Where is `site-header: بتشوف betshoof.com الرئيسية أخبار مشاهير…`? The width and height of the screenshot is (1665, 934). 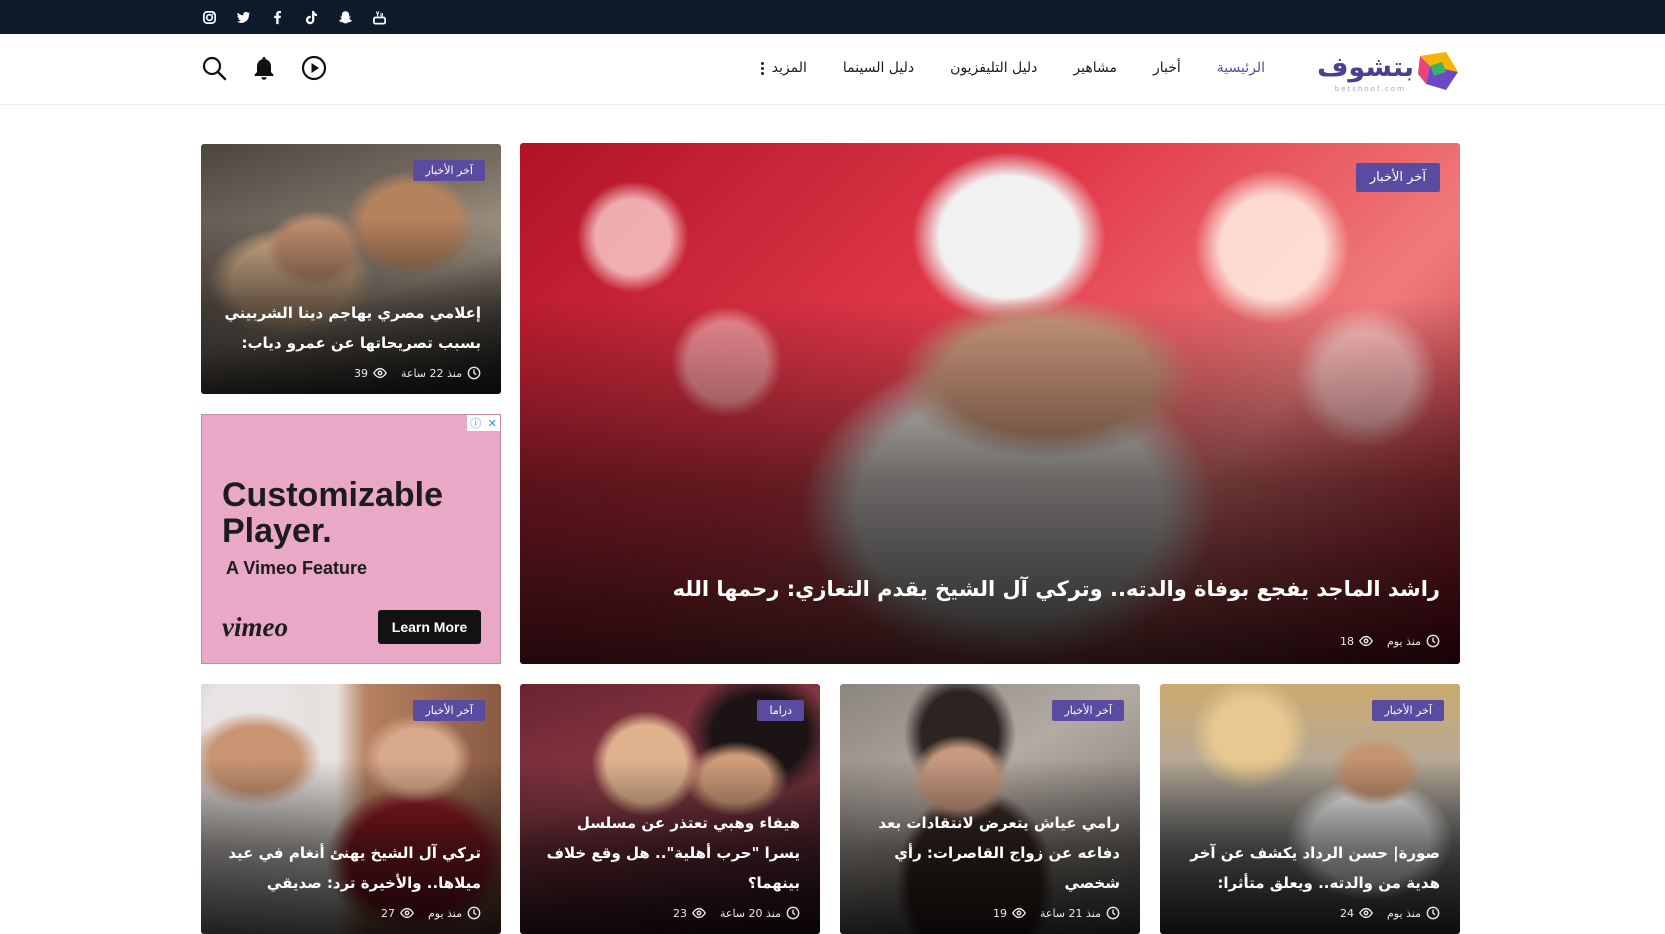
site-header: بتشوف betshoof.com الرئيسية أخبار مشاهير… is located at coordinates (832, 69).